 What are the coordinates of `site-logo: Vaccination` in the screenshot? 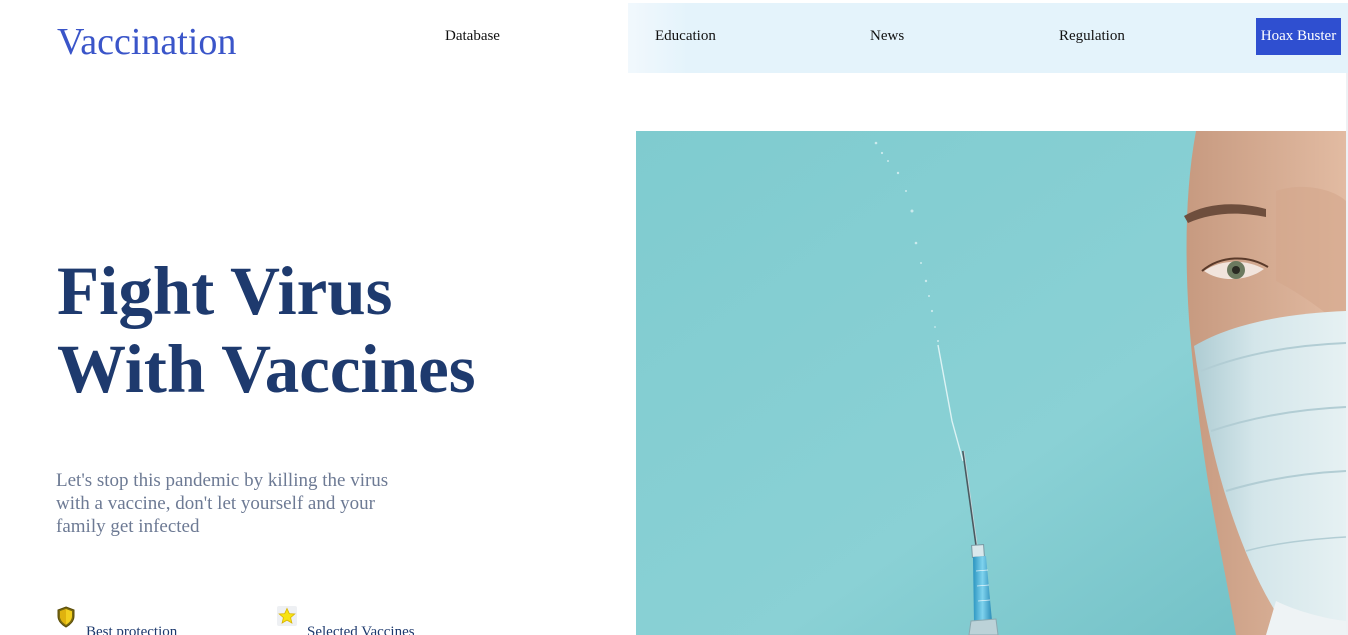 It's located at (146, 42).